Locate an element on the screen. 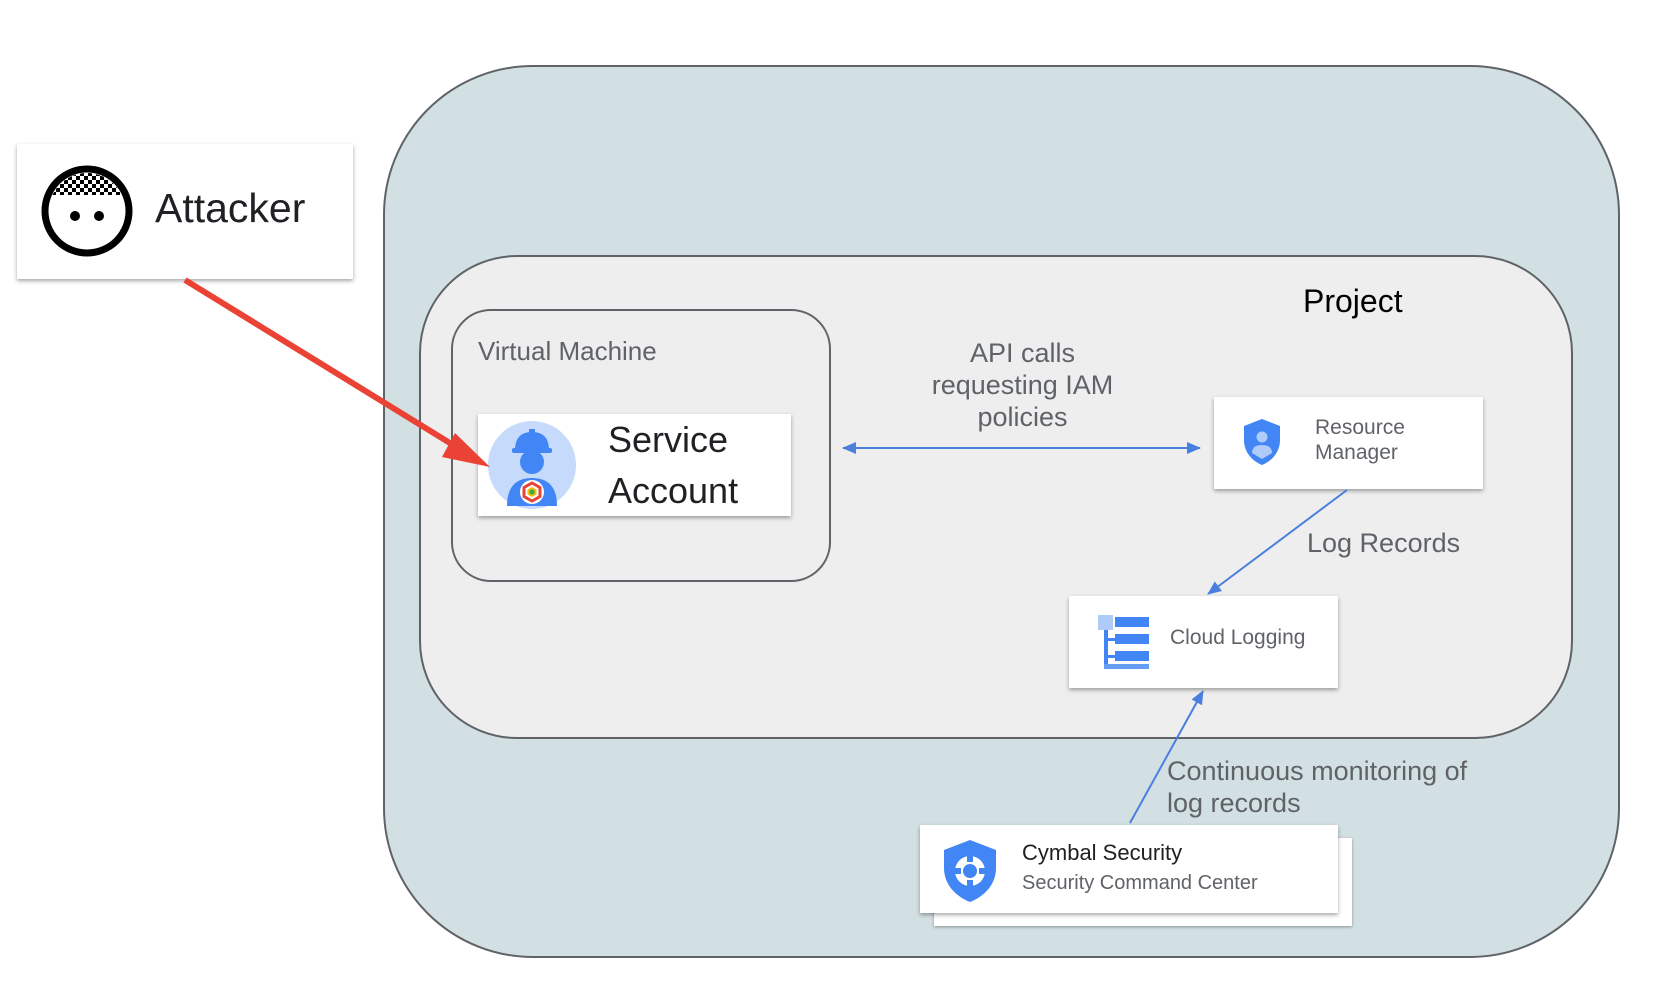 The height and width of the screenshot is (985, 1659). log-records-arrow is located at coordinates (1277, 542).